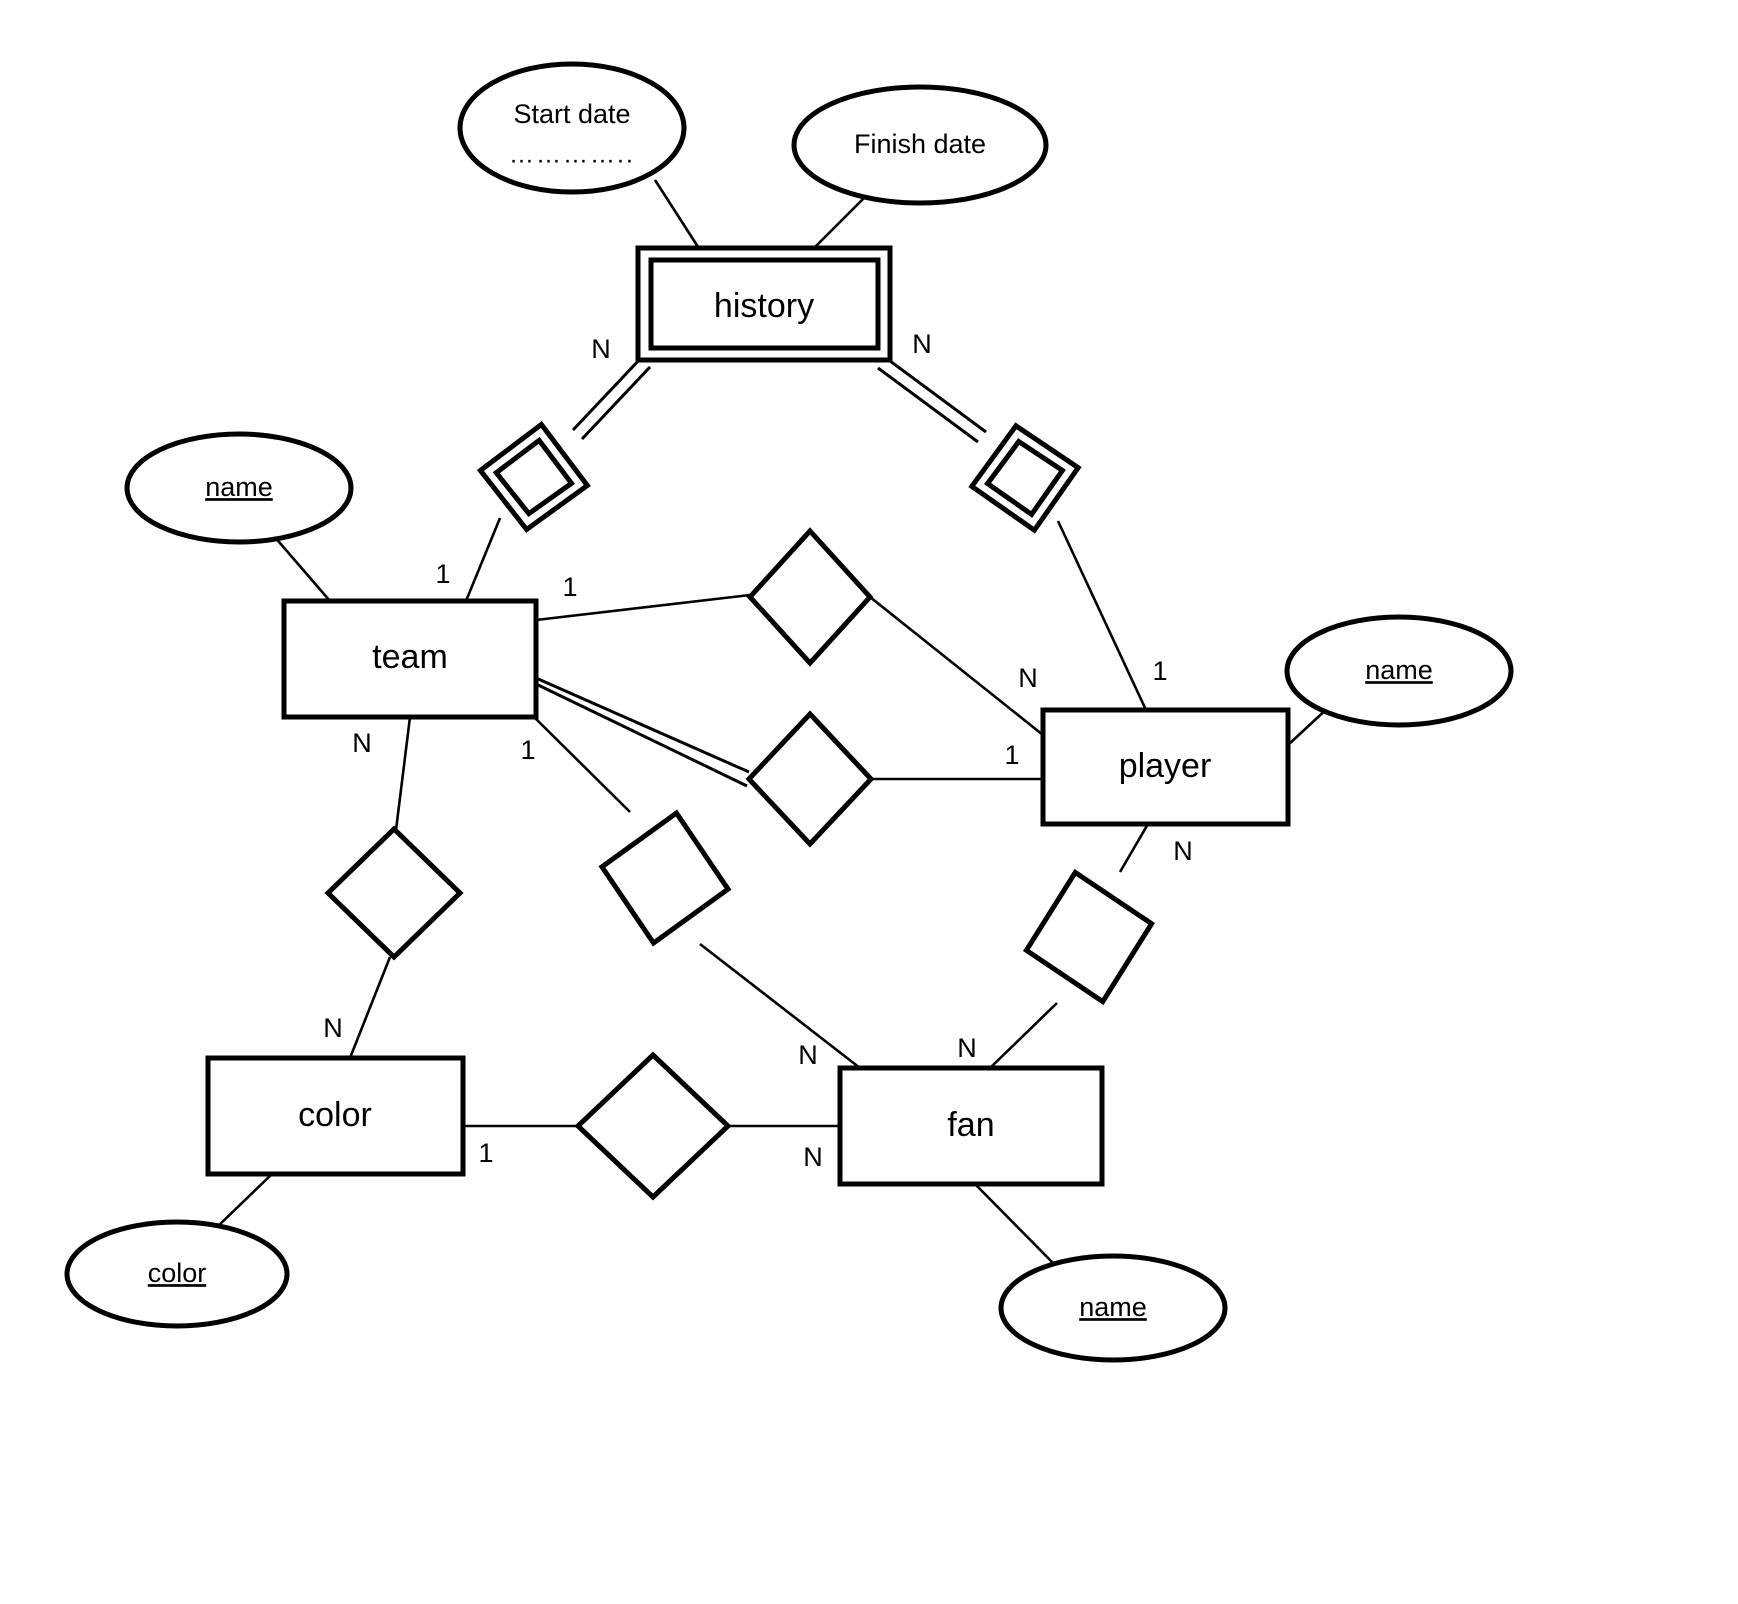 The width and height of the screenshot is (1738, 1604). What do you see at coordinates (370, 1007) in the screenshot?
I see `link-rel-color-color` at bounding box center [370, 1007].